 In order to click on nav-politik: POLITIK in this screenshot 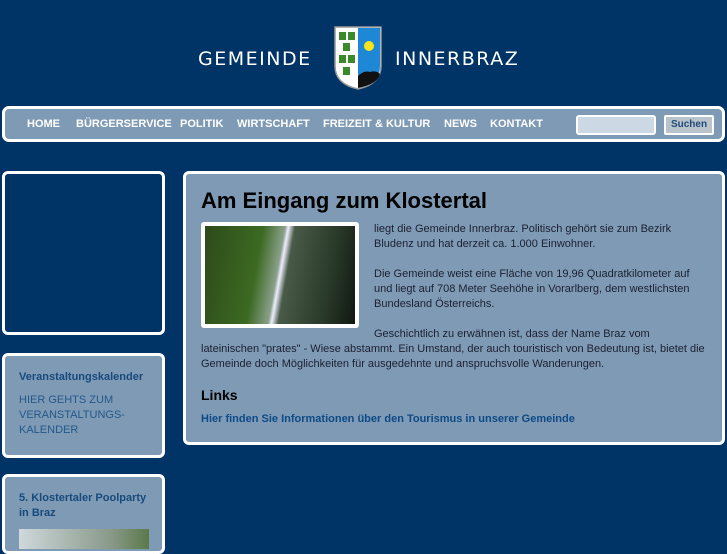, I will do `click(201, 124)`.